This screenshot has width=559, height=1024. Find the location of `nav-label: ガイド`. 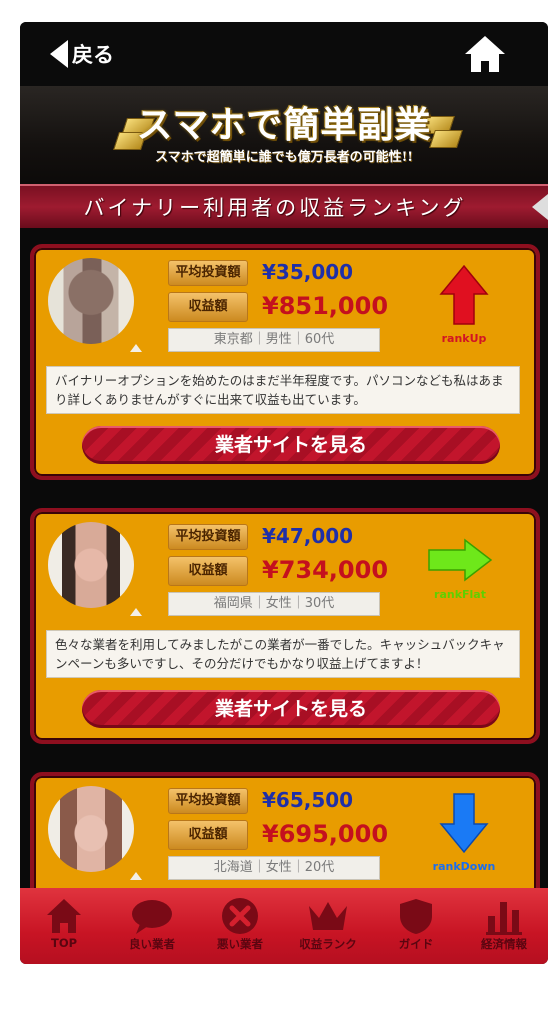

nav-label: ガイド is located at coordinates (416, 944).